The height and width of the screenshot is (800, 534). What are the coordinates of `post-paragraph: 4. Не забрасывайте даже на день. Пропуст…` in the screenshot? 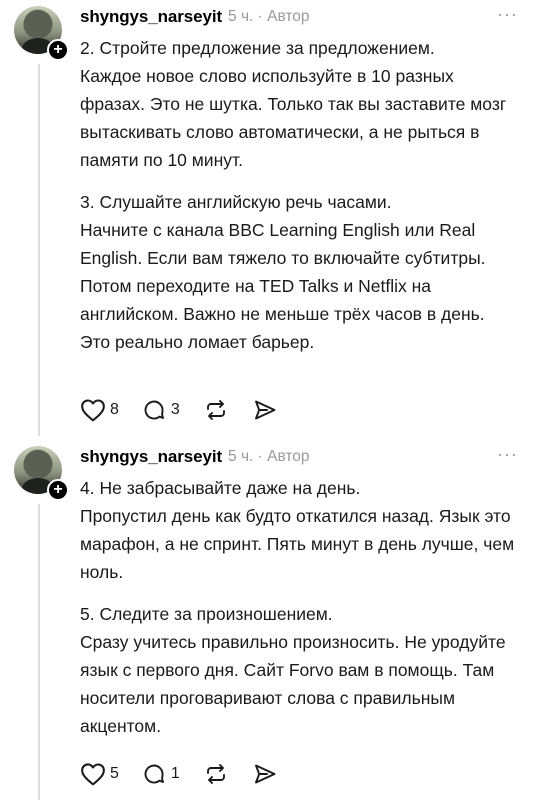 It's located at (298, 530).